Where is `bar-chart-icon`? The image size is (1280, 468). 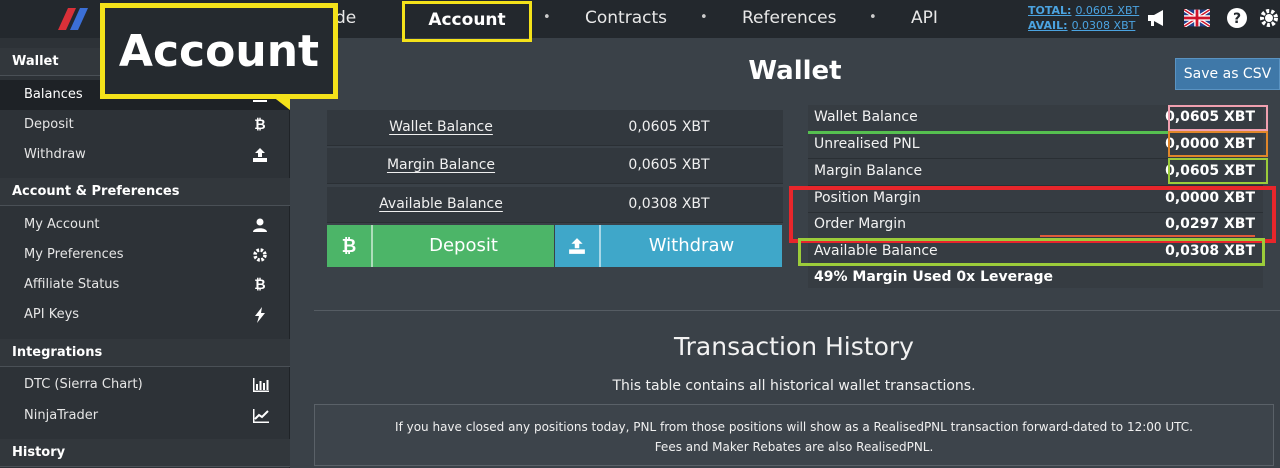
bar-chart-icon is located at coordinates (260, 385).